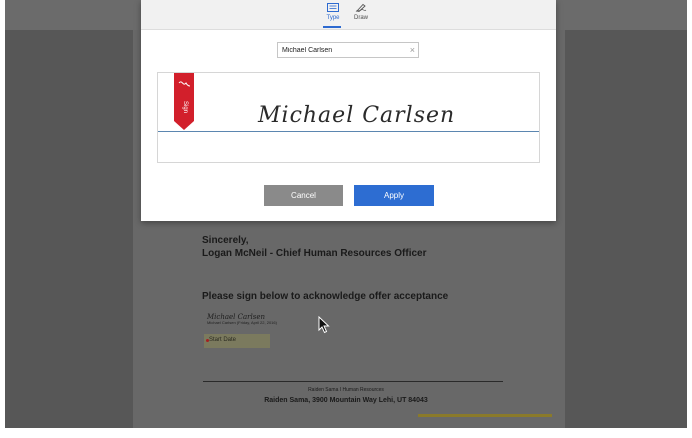 The height and width of the screenshot is (438, 692). I want to click on signature-preview-box: Sign Michael Carlsen, so click(348, 117).